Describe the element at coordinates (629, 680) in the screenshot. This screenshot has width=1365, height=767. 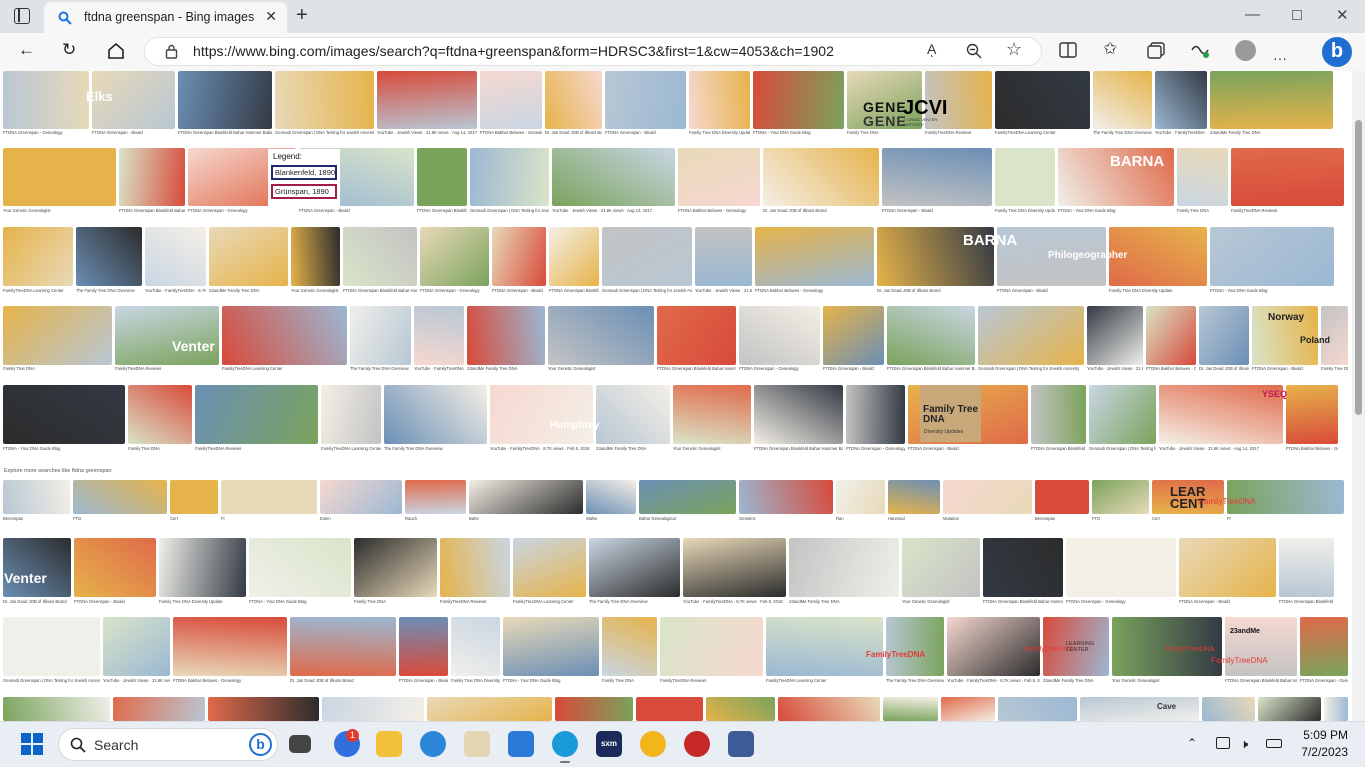
I see `image-caption: Family Tree DNA` at that location.